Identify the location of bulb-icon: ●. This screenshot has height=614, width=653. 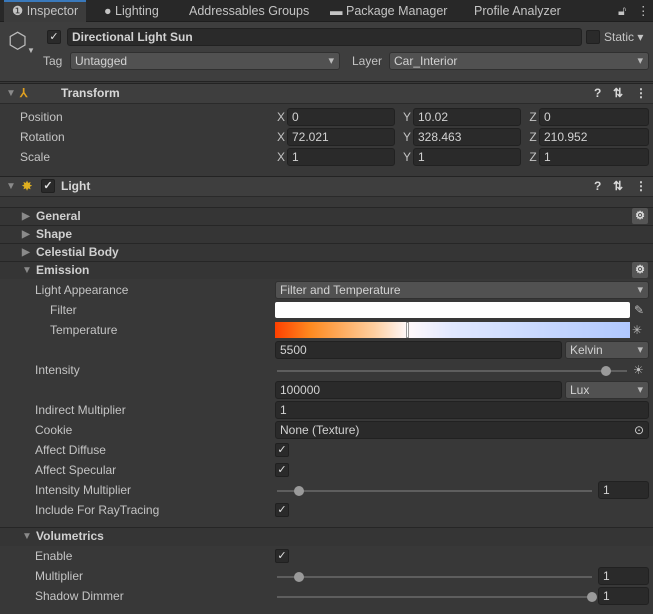
(110, 11).